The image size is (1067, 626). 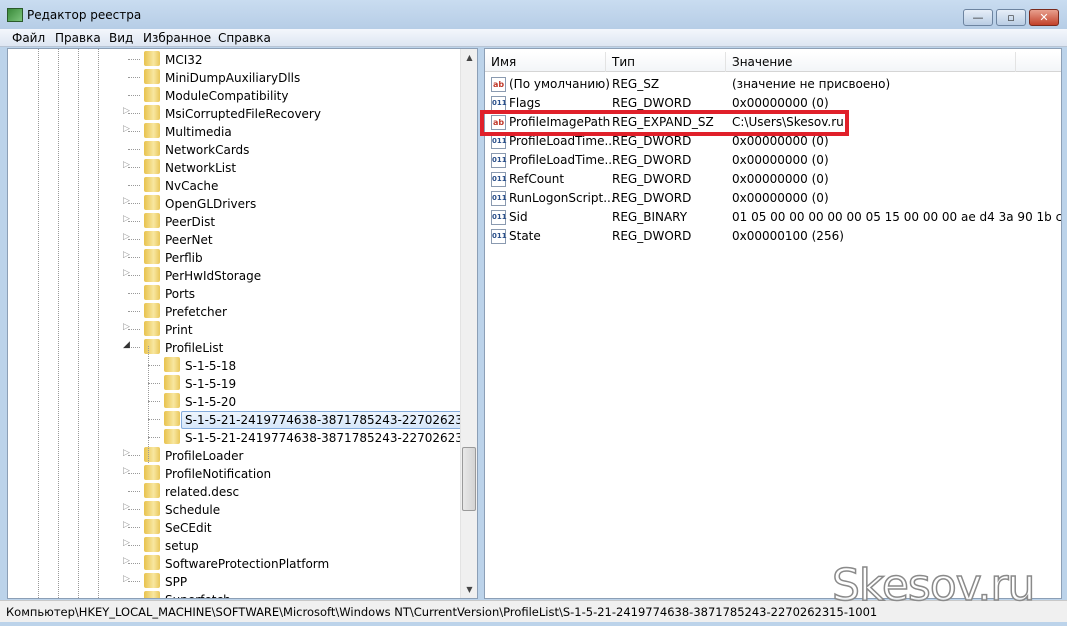 What do you see at coordinates (469, 589) in the screenshot?
I see `scroll-down-arrow-icon: ▼` at bounding box center [469, 589].